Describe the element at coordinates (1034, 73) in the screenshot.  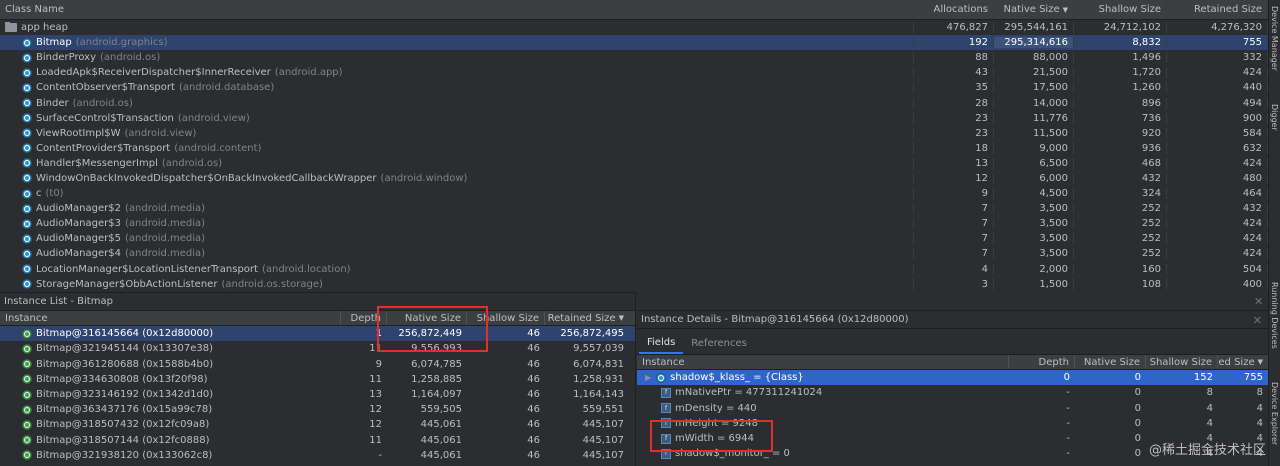
I see `native-cell: 21,500` at that location.